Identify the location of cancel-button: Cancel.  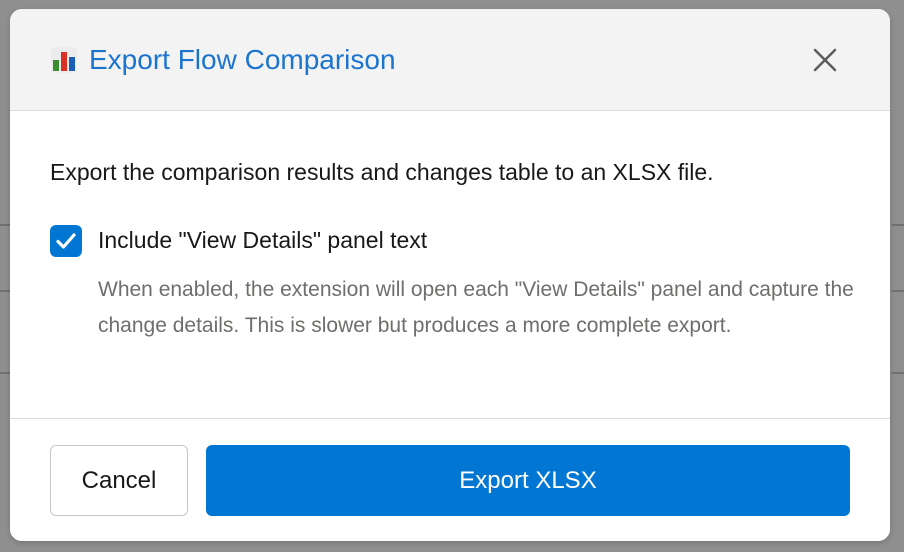
(119, 480).